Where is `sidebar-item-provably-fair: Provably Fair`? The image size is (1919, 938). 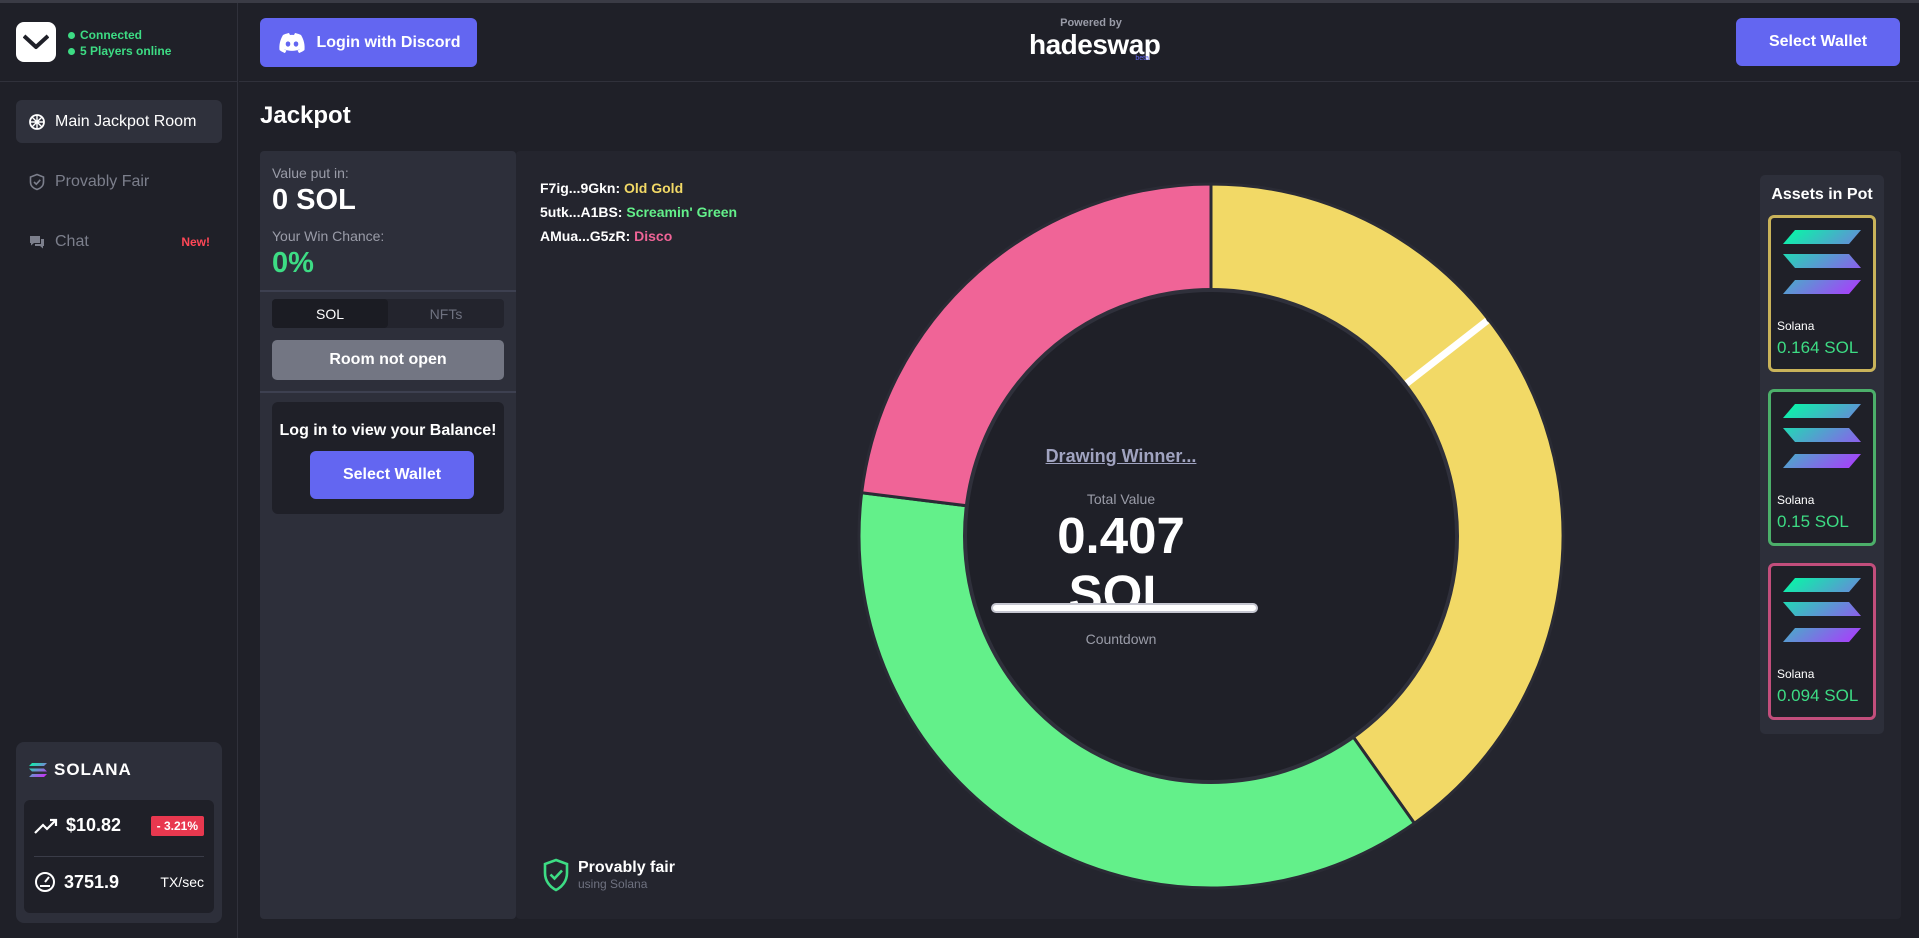
sidebar-item-provably-fair: Provably Fair is located at coordinates (119, 181).